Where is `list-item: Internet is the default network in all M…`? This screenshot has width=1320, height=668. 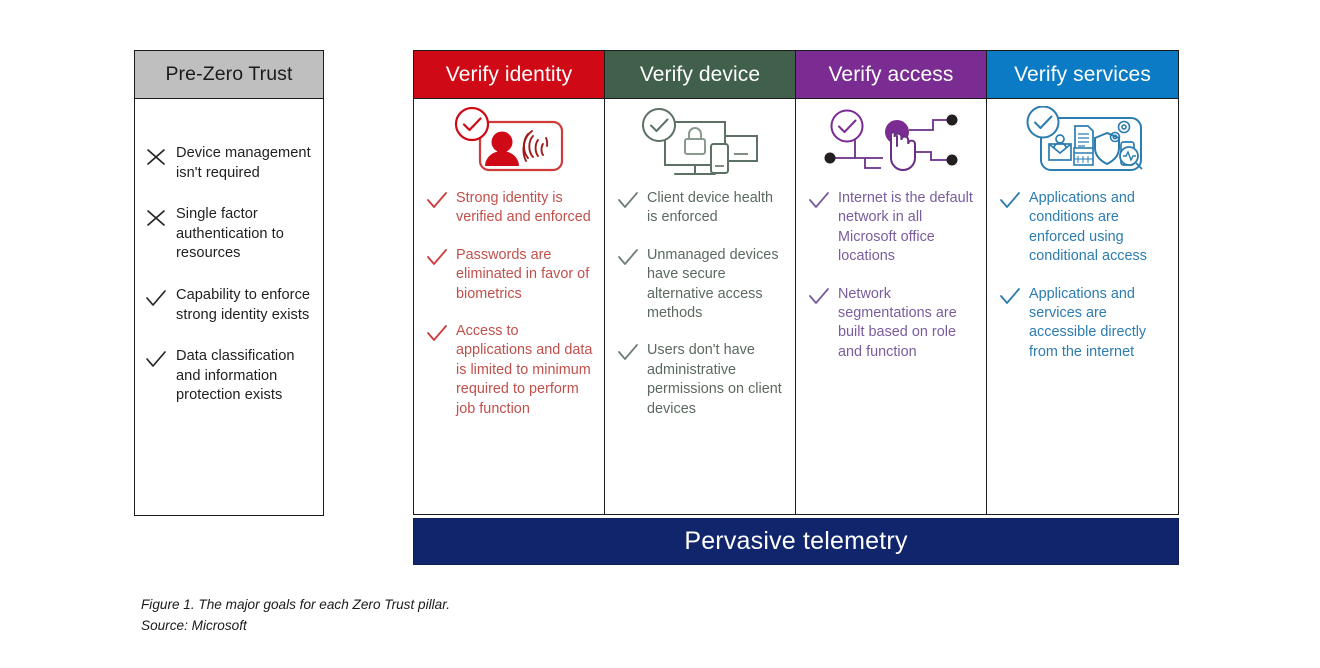
list-item: Internet is the default network in all M… is located at coordinates (892, 228).